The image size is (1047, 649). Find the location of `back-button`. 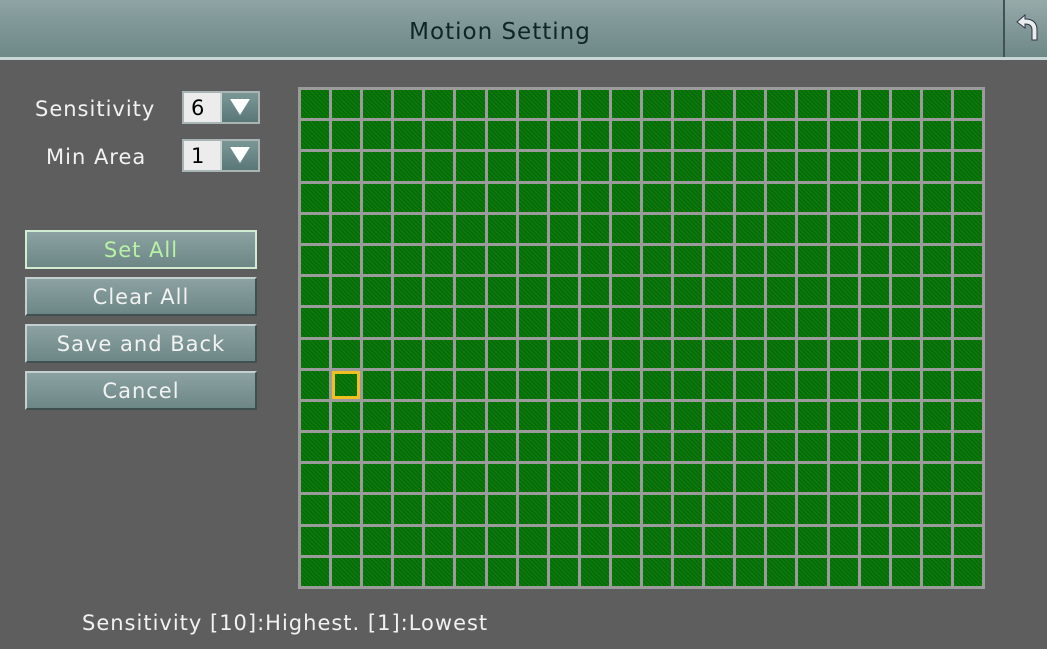

back-button is located at coordinates (1025, 28).